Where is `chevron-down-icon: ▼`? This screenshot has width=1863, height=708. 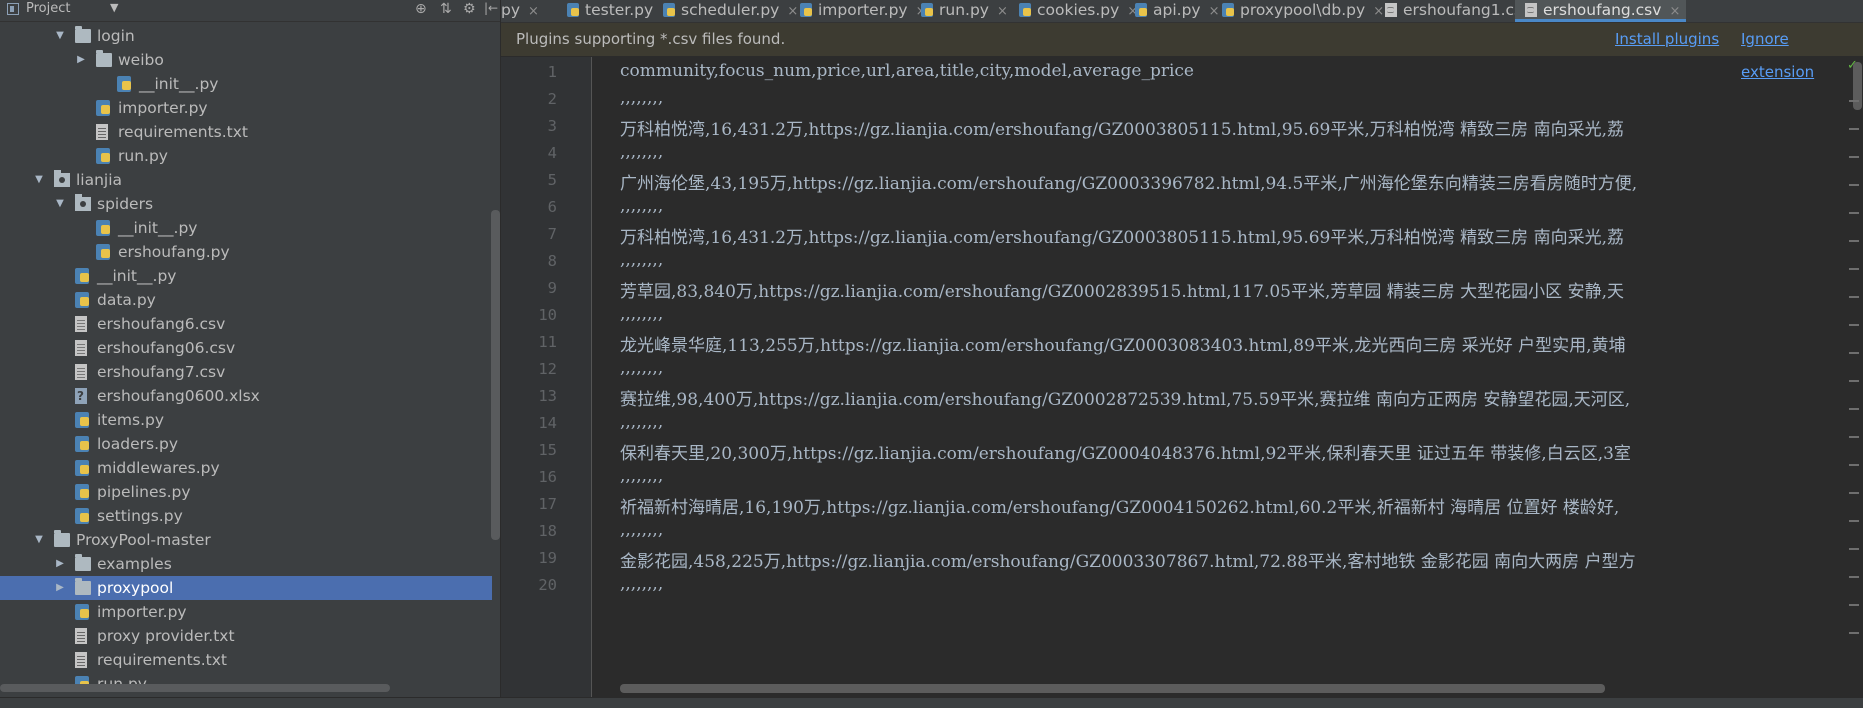 chevron-down-icon: ▼ is located at coordinates (114, 7).